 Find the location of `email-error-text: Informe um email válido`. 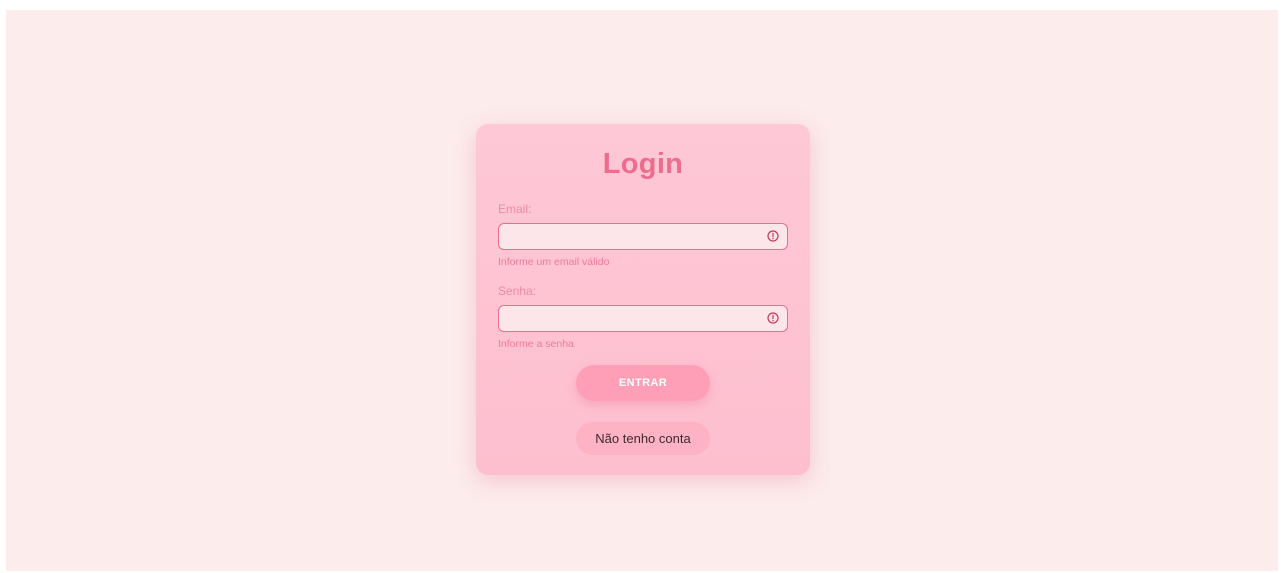

email-error-text: Informe um email válido is located at coordinates (554, 262).